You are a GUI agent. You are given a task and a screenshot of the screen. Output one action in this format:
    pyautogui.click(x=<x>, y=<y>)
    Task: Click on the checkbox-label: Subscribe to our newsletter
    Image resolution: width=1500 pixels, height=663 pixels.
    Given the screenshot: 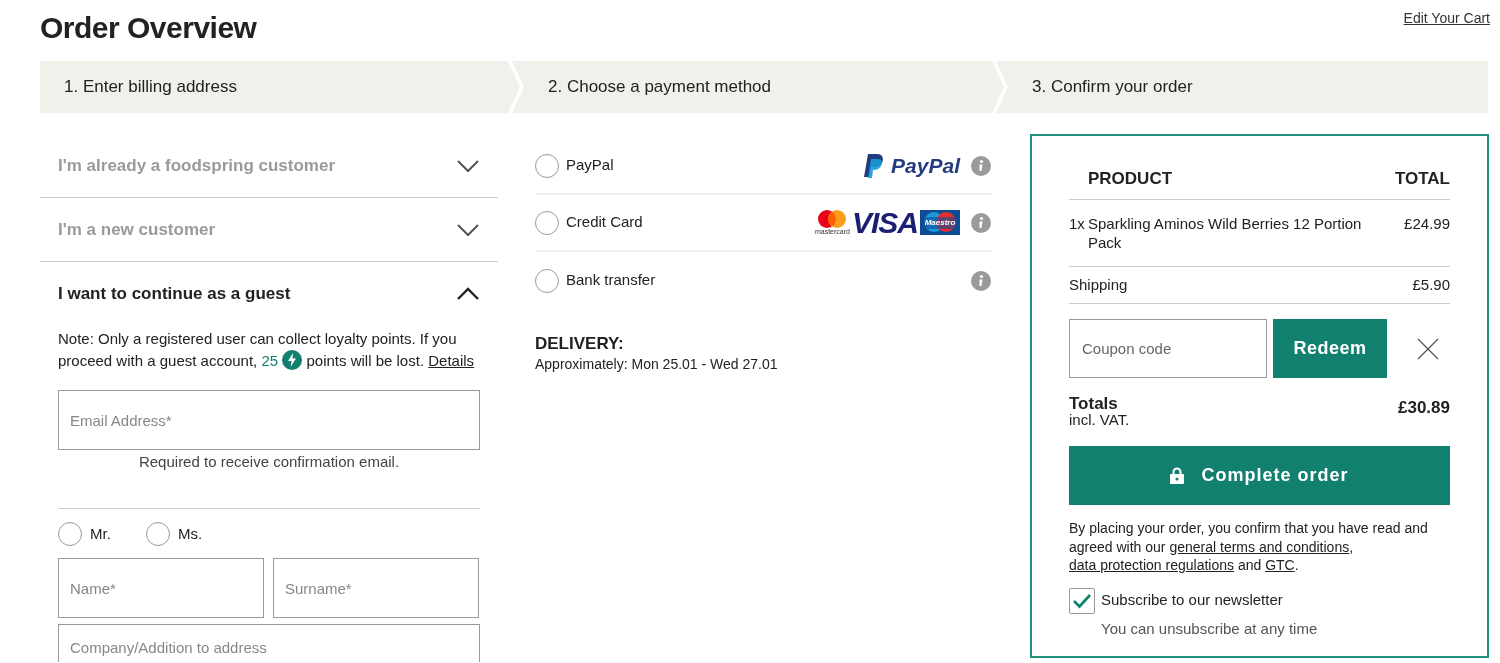 What is the action you would take?
    pyautogui.click(x=1192, y=600)
    